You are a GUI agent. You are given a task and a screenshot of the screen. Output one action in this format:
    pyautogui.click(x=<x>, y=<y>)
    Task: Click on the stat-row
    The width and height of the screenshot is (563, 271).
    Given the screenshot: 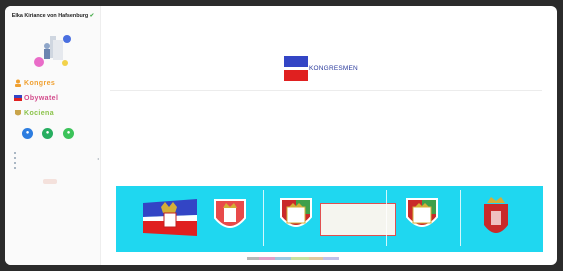 What is the action you would take?
    pyautogui.click(x=53, y=168)
    